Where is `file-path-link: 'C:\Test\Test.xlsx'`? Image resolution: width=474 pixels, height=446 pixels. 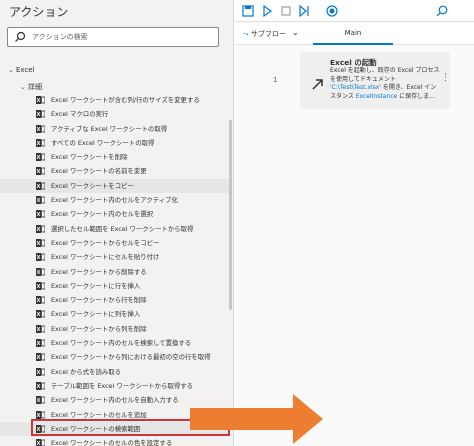 file-path-link: 'C:\Test\Test.xlsx' is located at coordinates (355, 87).